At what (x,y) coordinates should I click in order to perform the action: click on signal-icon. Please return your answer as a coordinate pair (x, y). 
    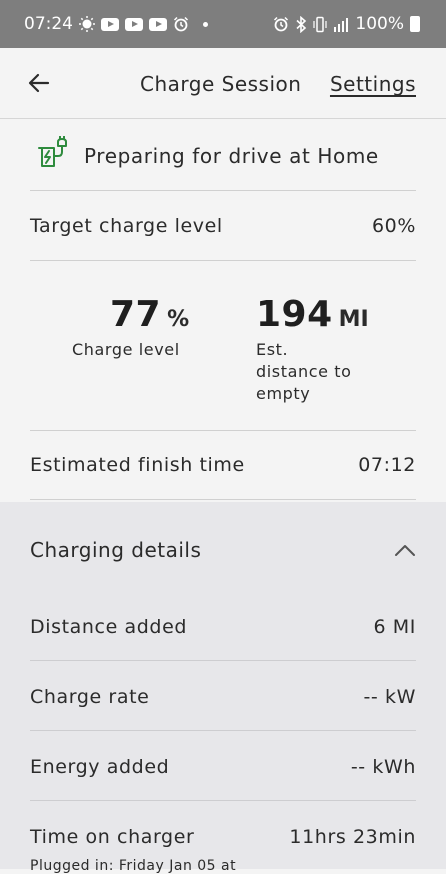
    Looking at the image, I should click on (341, 24).